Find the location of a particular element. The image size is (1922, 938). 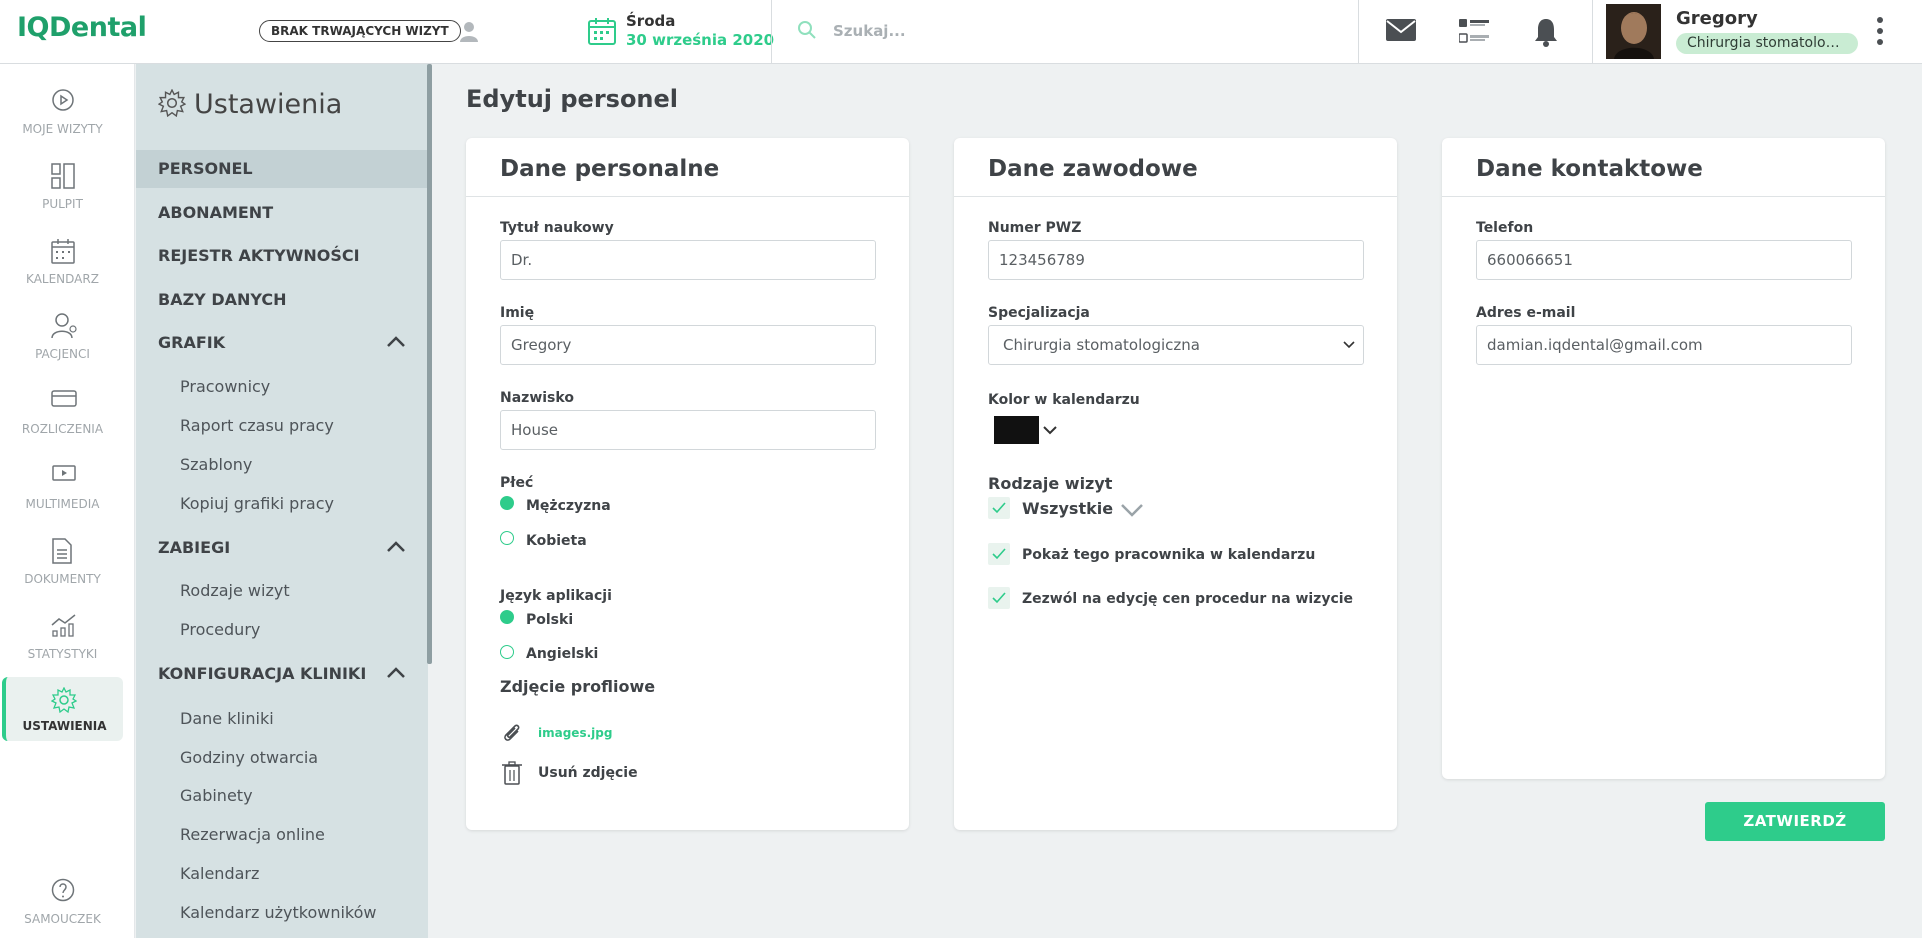

gender-male-radio is located at coordinates (507, 503).